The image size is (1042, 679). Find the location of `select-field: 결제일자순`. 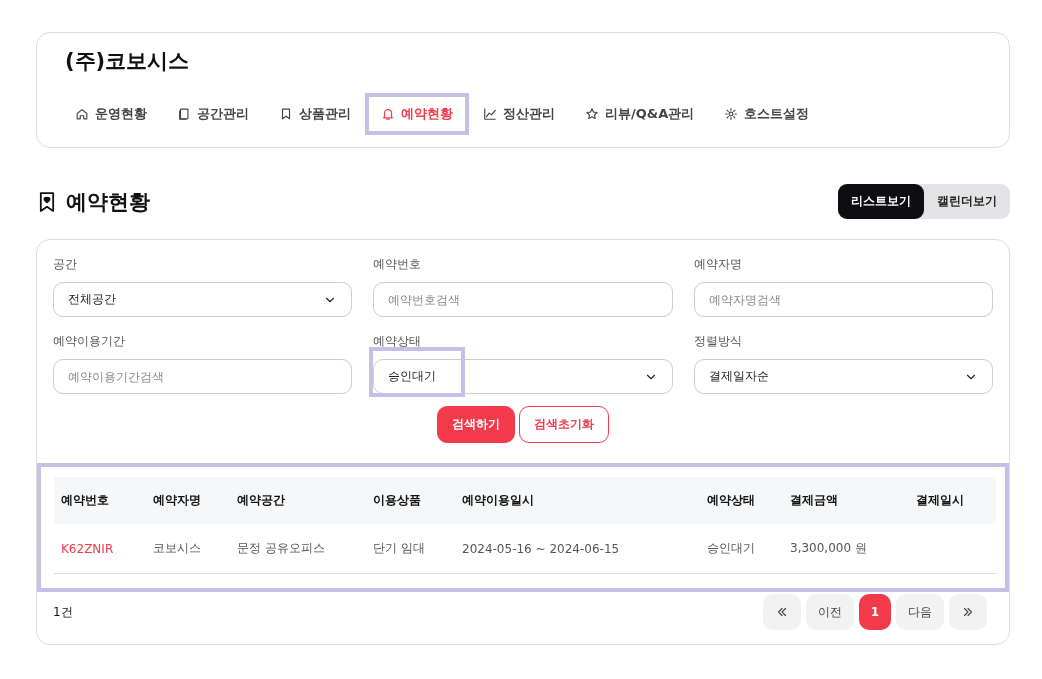

select-field: 결제일자순 is located at coordinates (843, 376).